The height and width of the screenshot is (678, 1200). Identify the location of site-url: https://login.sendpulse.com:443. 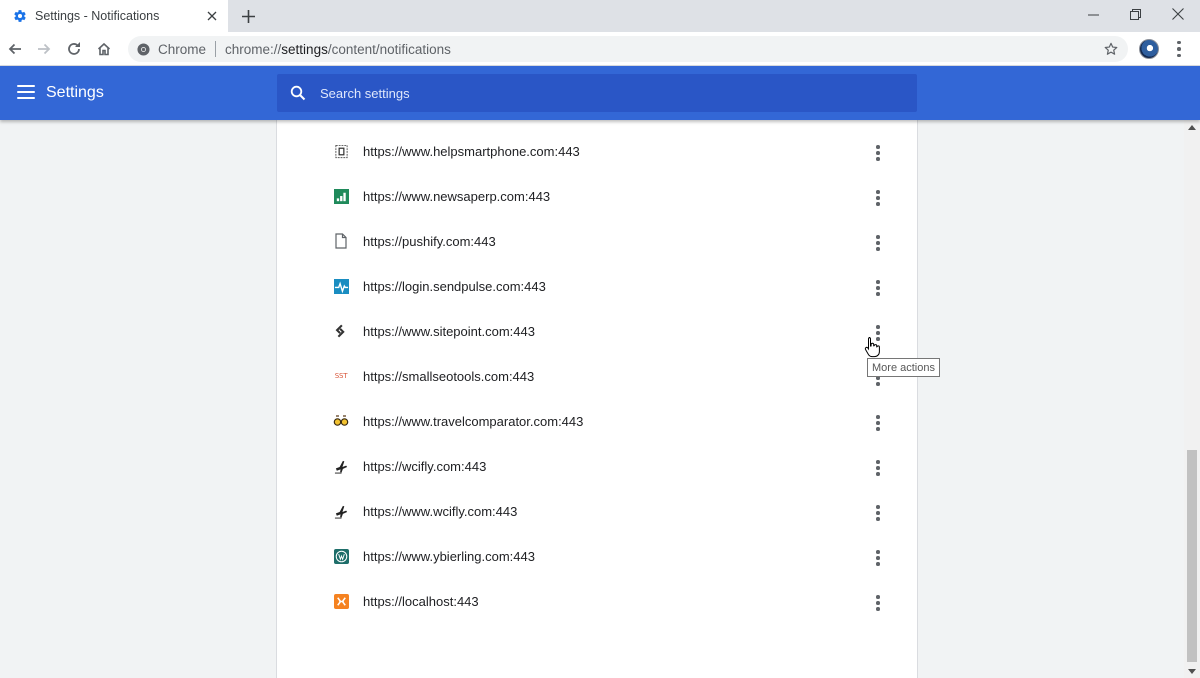
(454, 286).